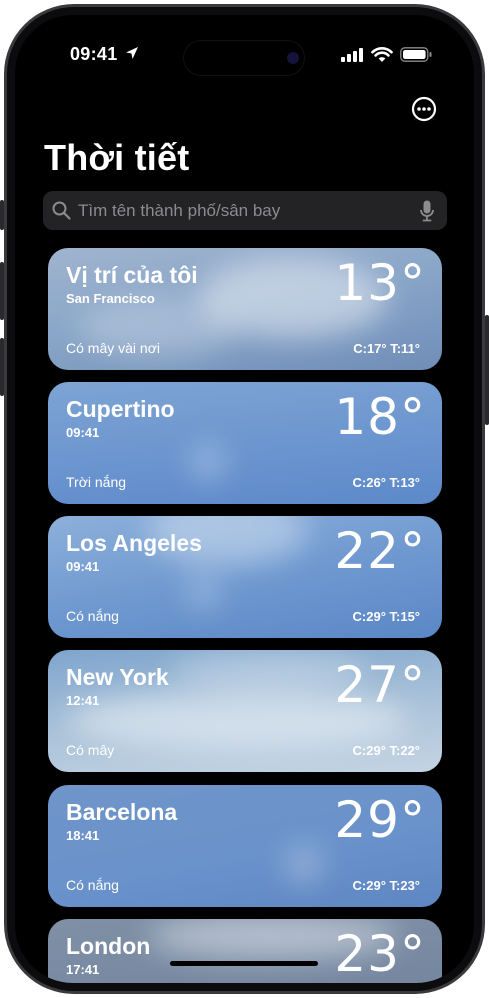  Describe the element at coordinates (386, 482) in the screenshot. I see `city-high-low: C:26° T:13°` at that location.